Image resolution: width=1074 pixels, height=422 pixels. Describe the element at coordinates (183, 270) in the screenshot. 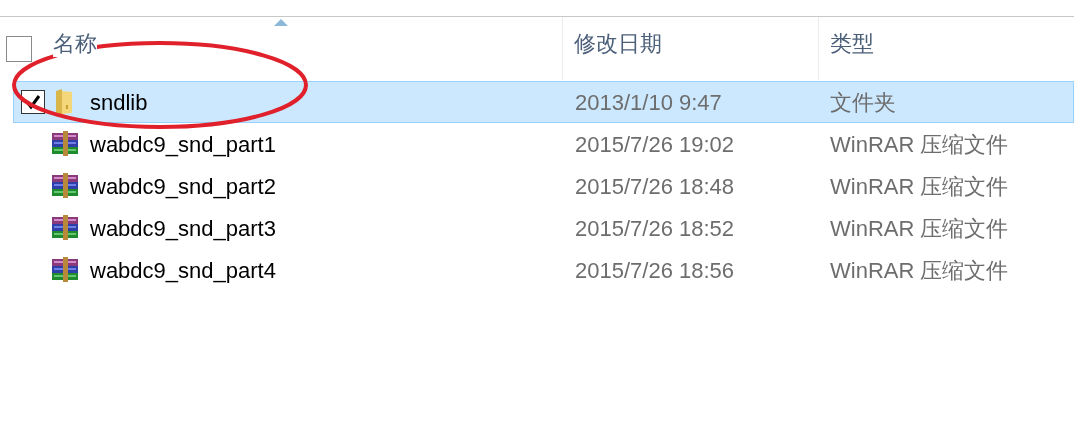

I see `file-name: wabdc9_snd_part4` at that location.